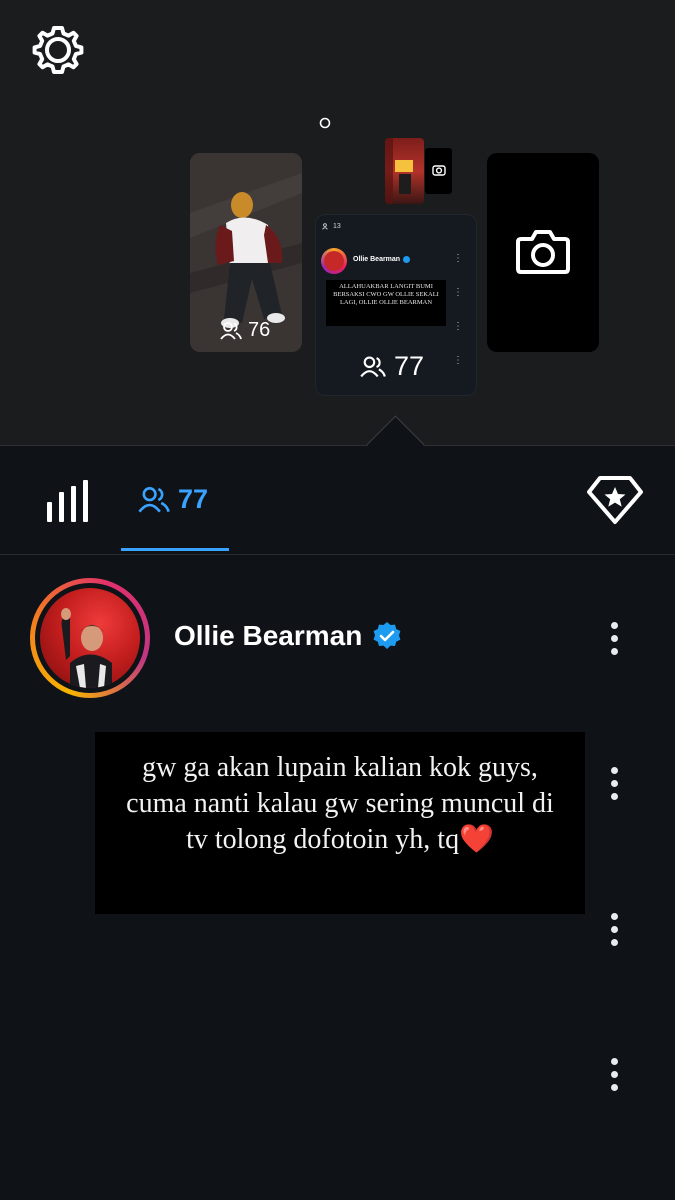 The image size is (675, 1200). What do you see at coordinates (68, 502) in the screenshot?
I see `bar-chart-icon` at bounding box center [68, 502].